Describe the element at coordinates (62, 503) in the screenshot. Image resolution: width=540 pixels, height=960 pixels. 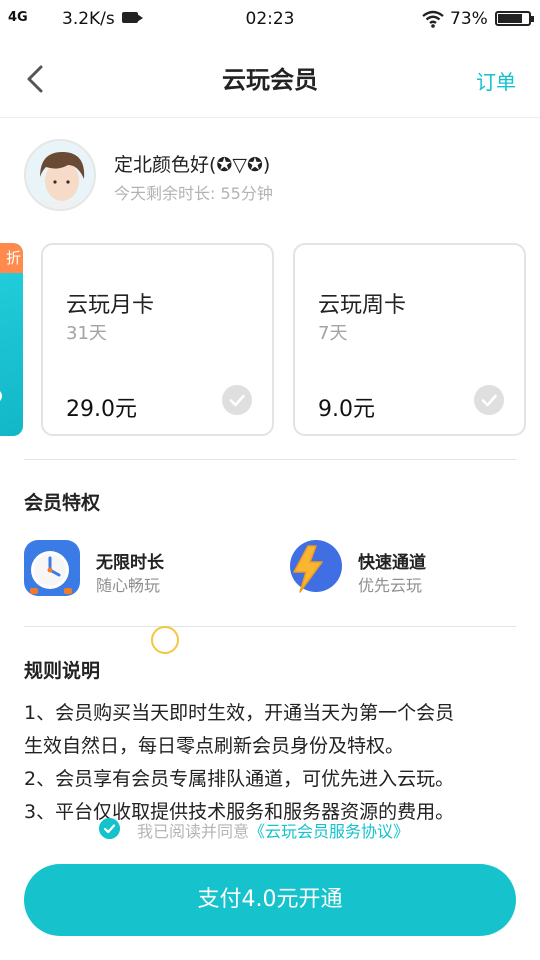
I see `privileges-title: 会员特权` at that location.